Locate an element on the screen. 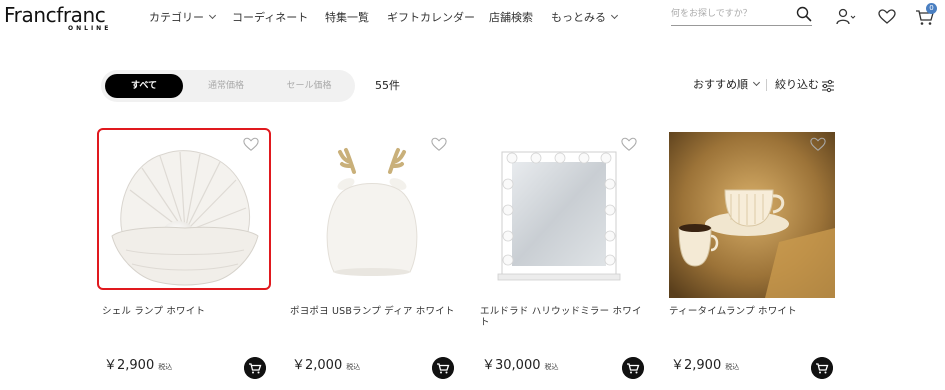  nav-label: ギフトカレンダー is located at coordinates (431, 17).